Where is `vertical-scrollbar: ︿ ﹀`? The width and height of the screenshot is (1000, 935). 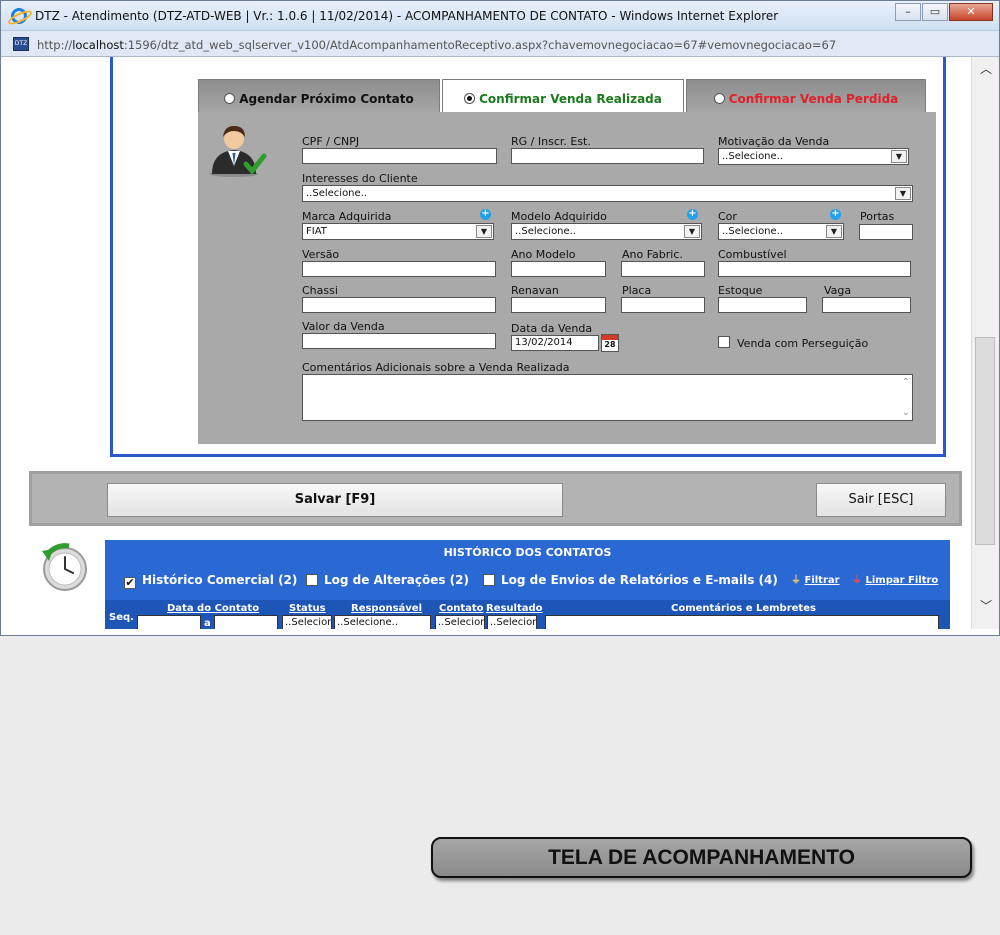 vertical-scrollbar: ︿ ﹀ is located at coordinates (985, 343).